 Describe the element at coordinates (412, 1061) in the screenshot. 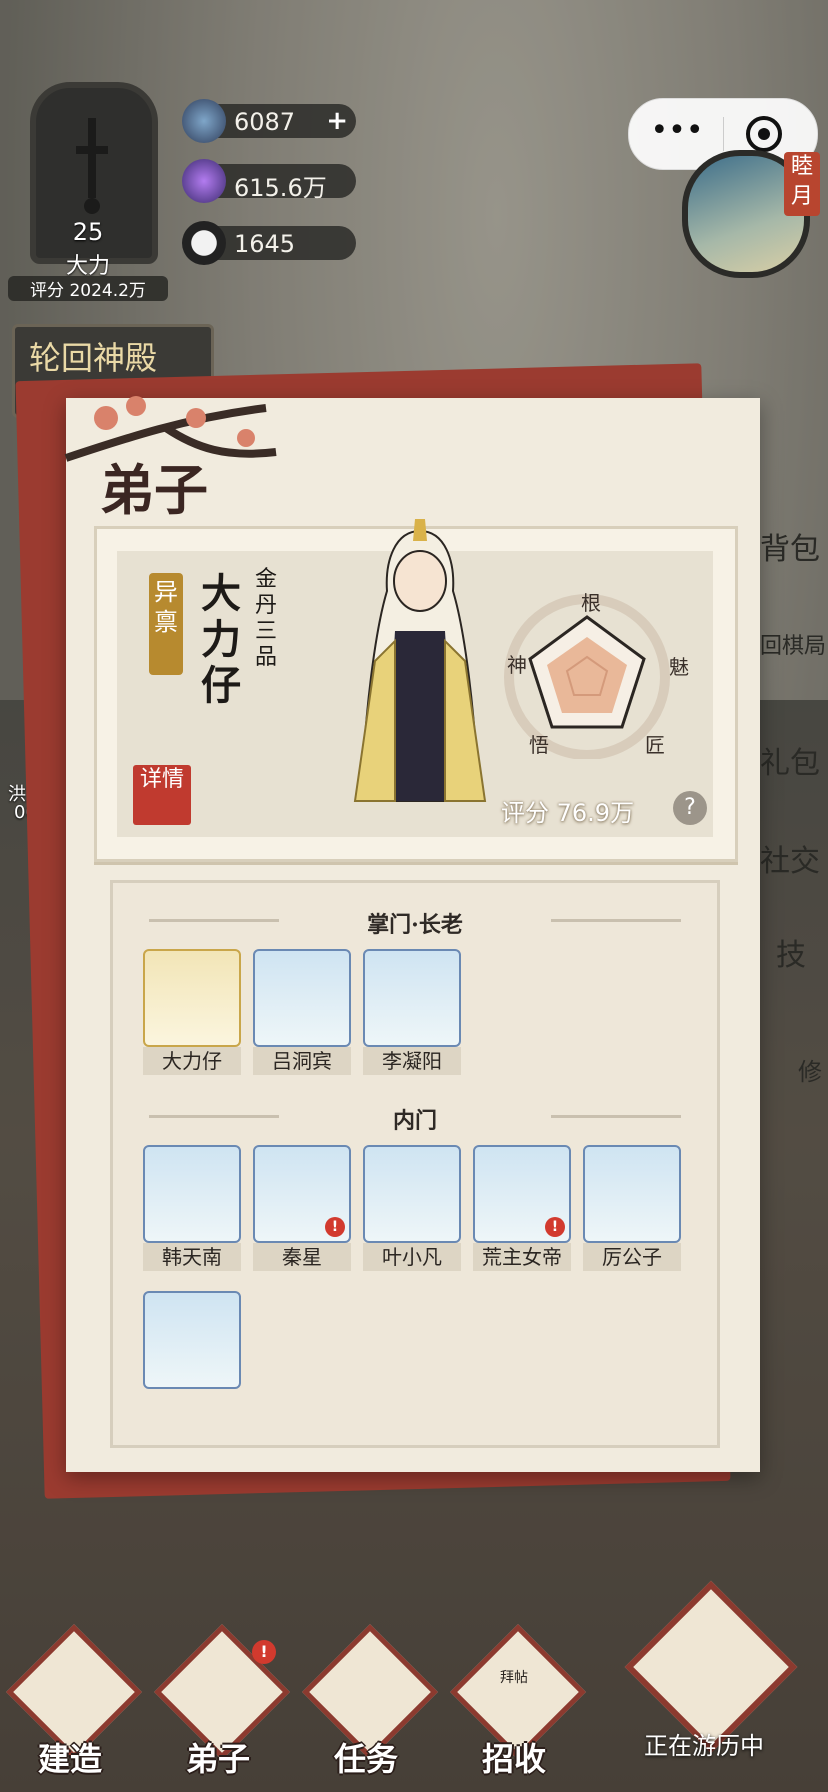

I see `disciple-name: 李凝阳` at that location.